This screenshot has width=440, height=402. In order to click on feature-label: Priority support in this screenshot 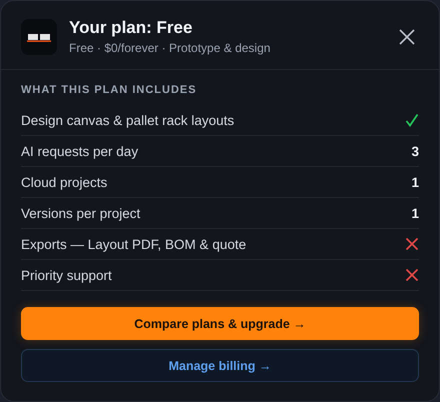, I will do `click(66, 275)`.